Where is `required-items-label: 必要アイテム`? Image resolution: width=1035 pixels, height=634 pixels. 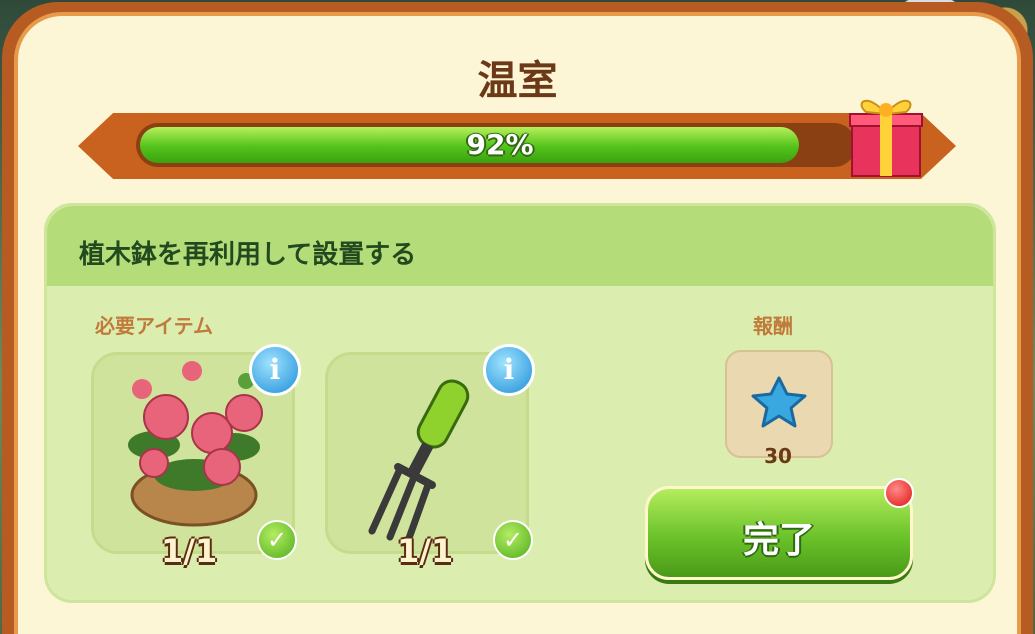 required-items-label: 必要アイテム is located at coordinates (154, 326).